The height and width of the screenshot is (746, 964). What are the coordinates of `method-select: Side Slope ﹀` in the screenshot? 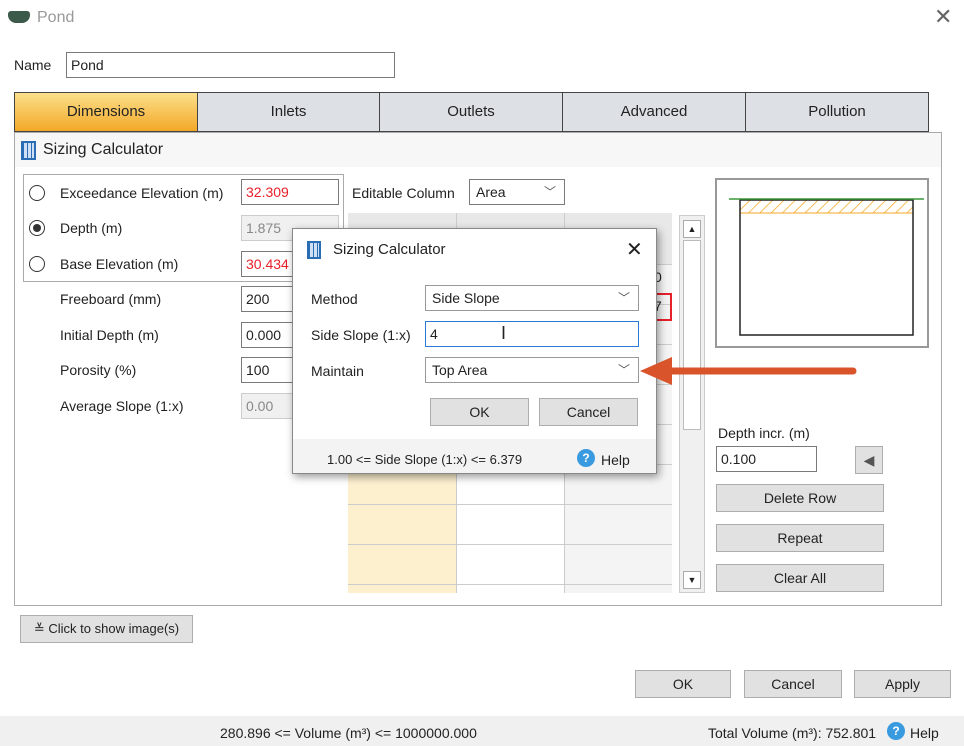 It's located at (532, 298).